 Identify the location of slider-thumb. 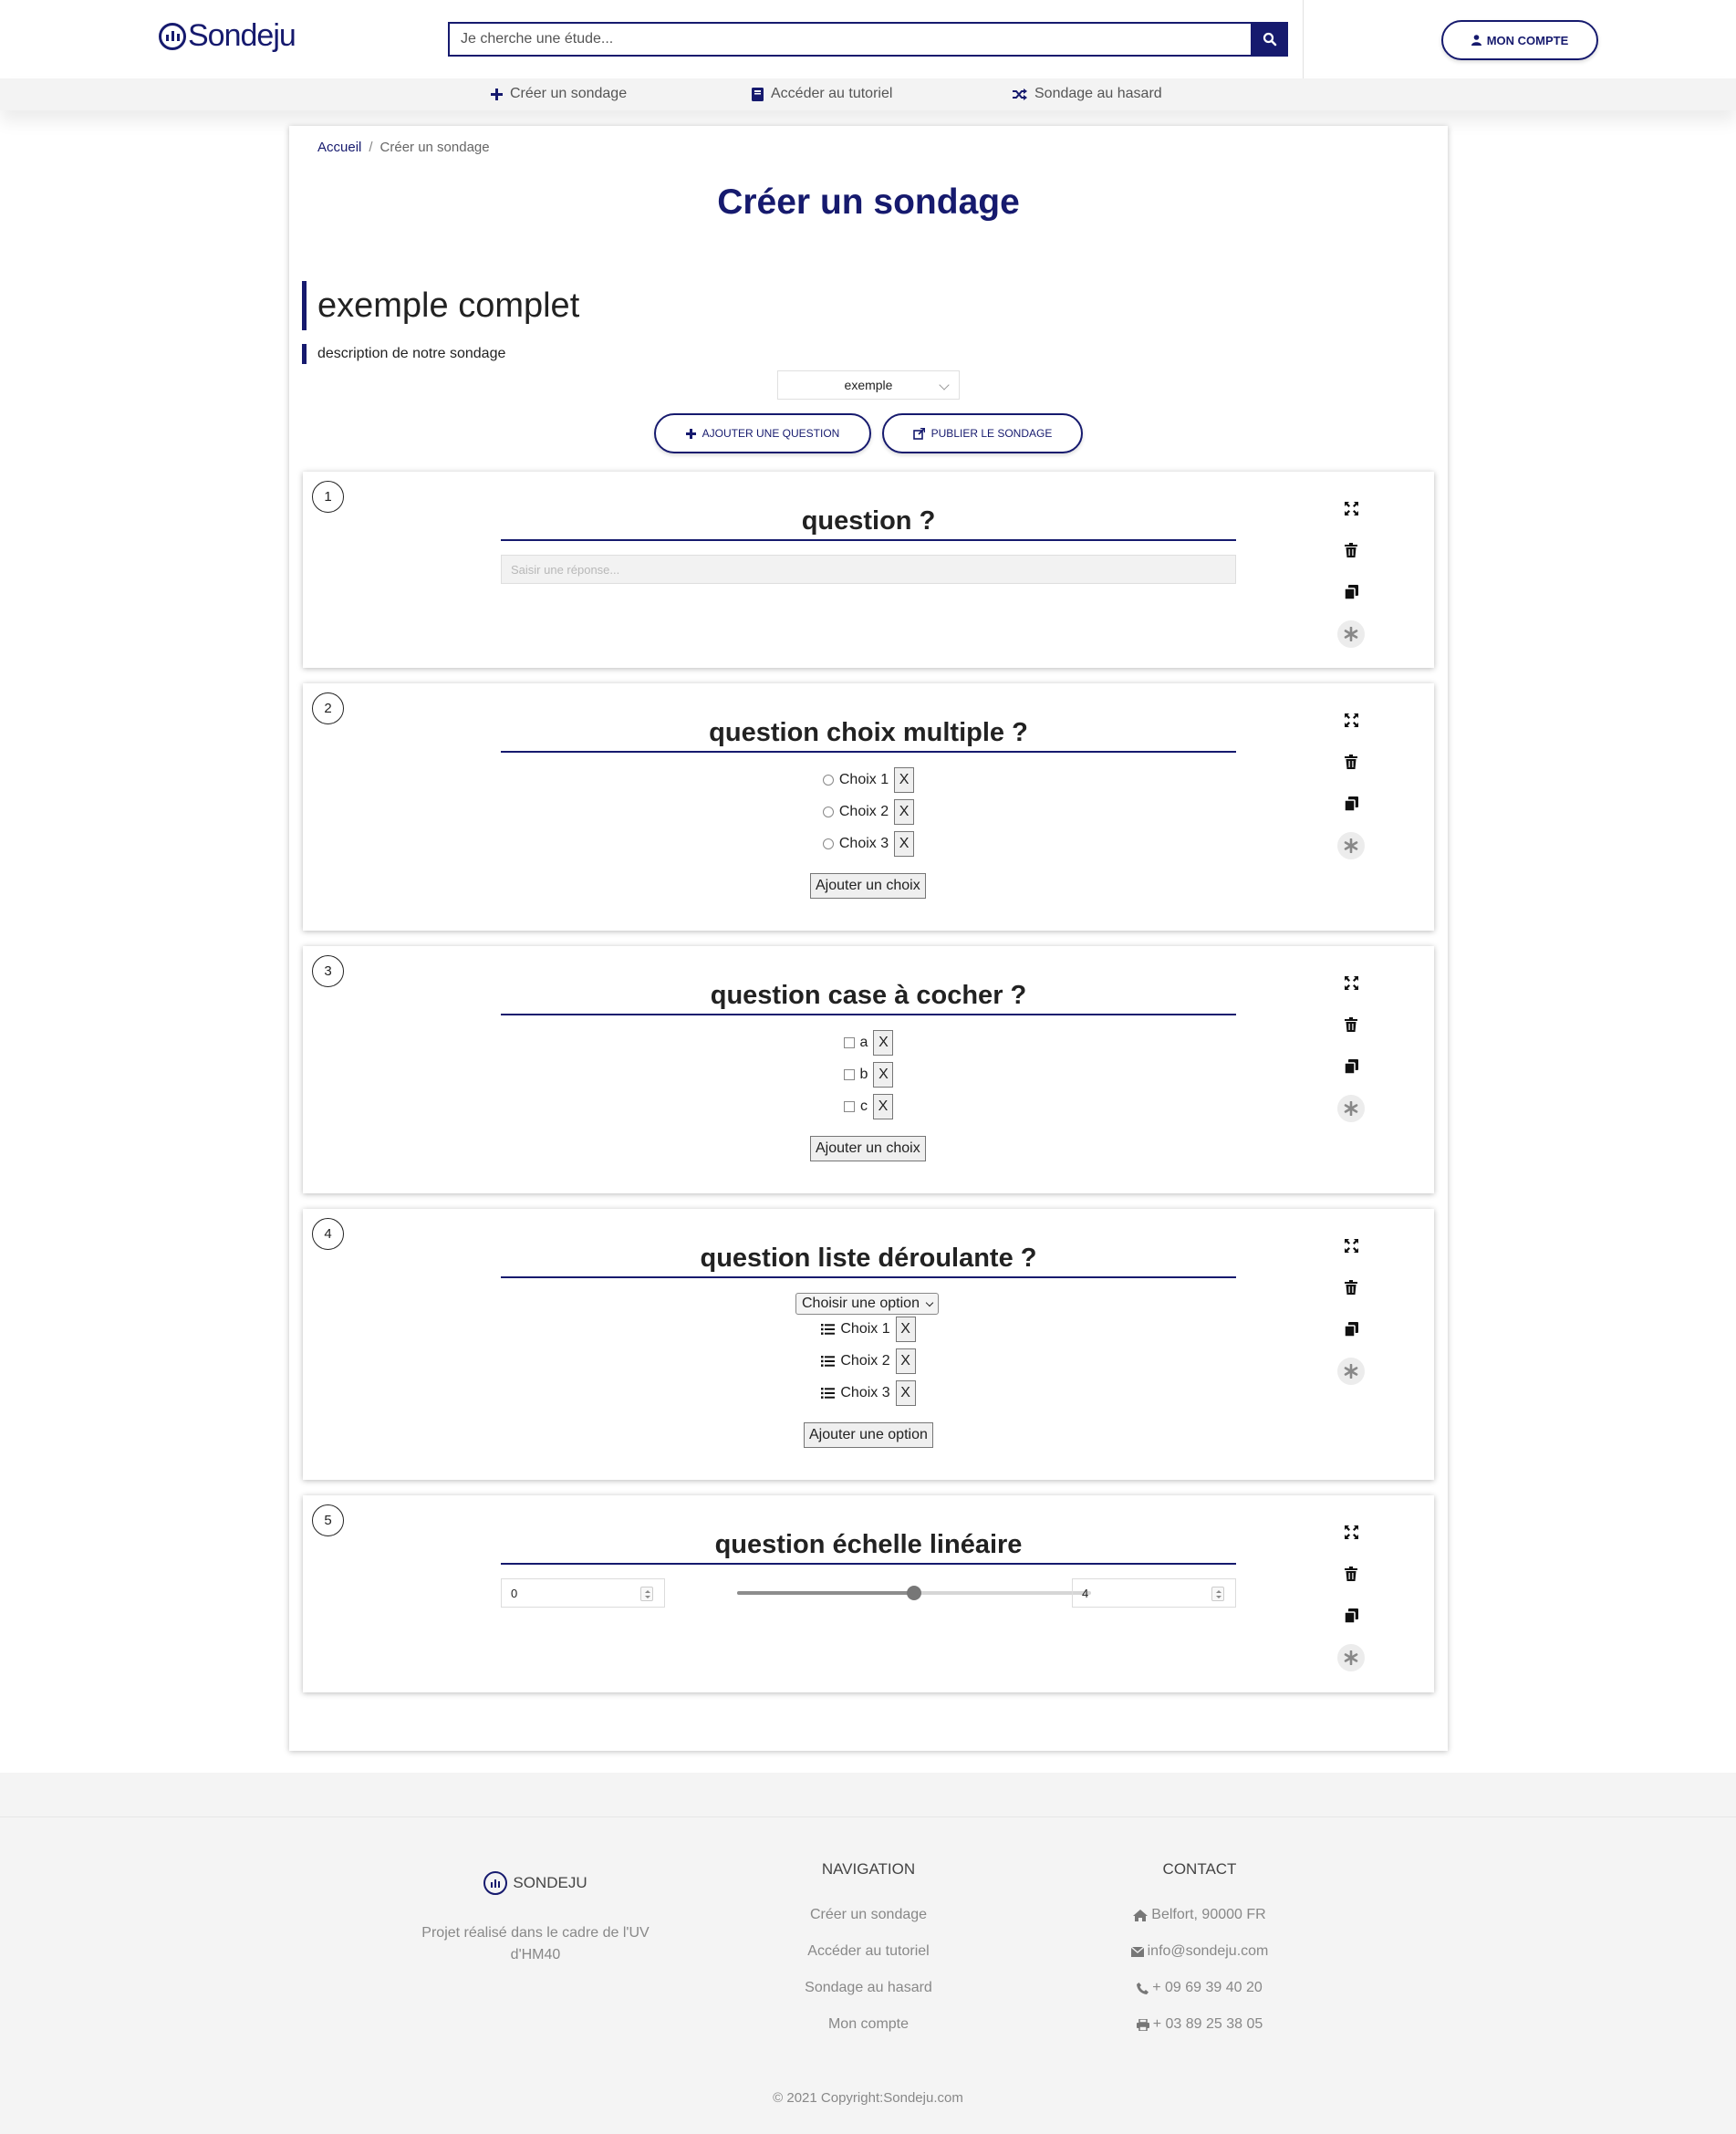
(914, 1593).